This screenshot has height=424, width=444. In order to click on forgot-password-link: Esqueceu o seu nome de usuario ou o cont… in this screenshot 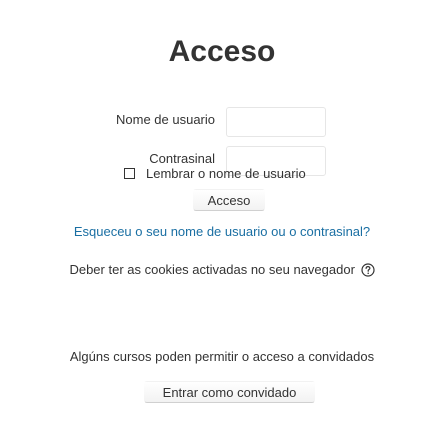, I will do `click(222, 231)`.